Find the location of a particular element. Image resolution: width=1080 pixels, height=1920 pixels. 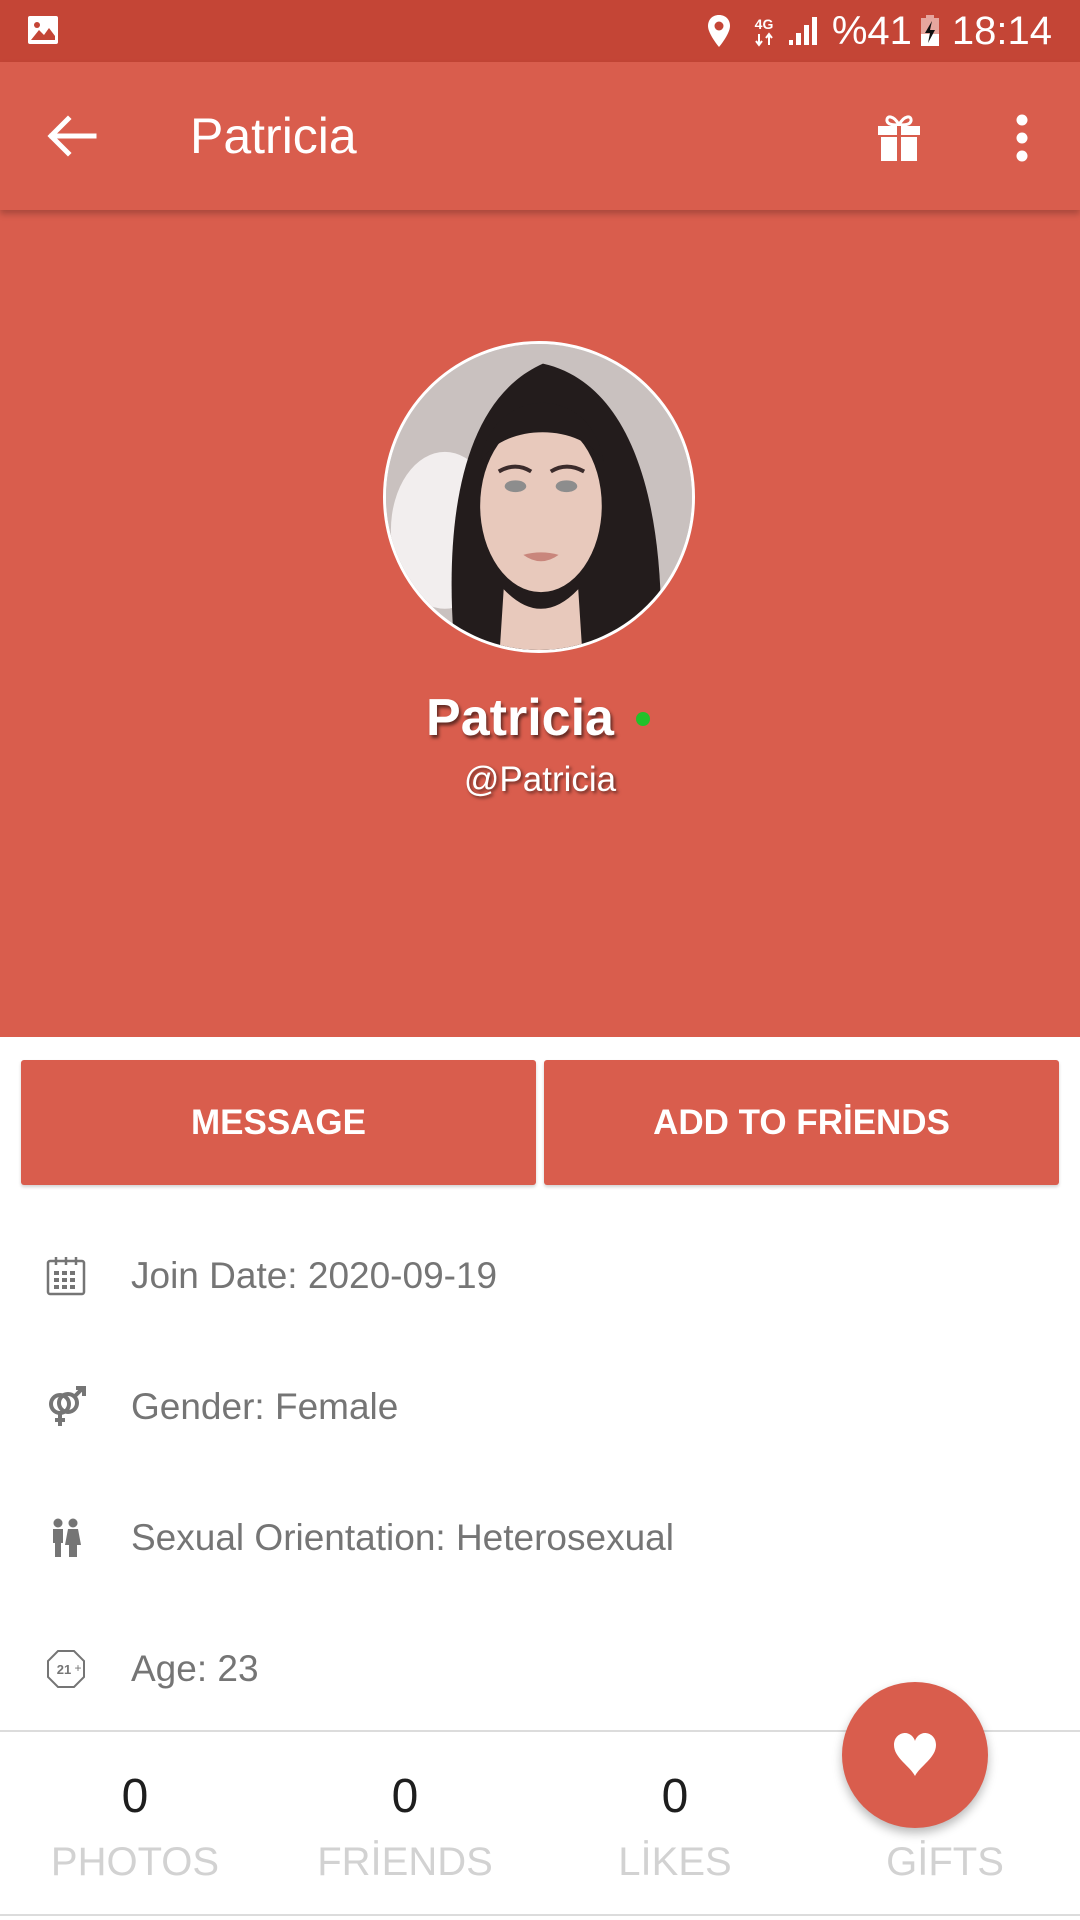

network-4g-icon: 4G is located at coordinates (763, 31).